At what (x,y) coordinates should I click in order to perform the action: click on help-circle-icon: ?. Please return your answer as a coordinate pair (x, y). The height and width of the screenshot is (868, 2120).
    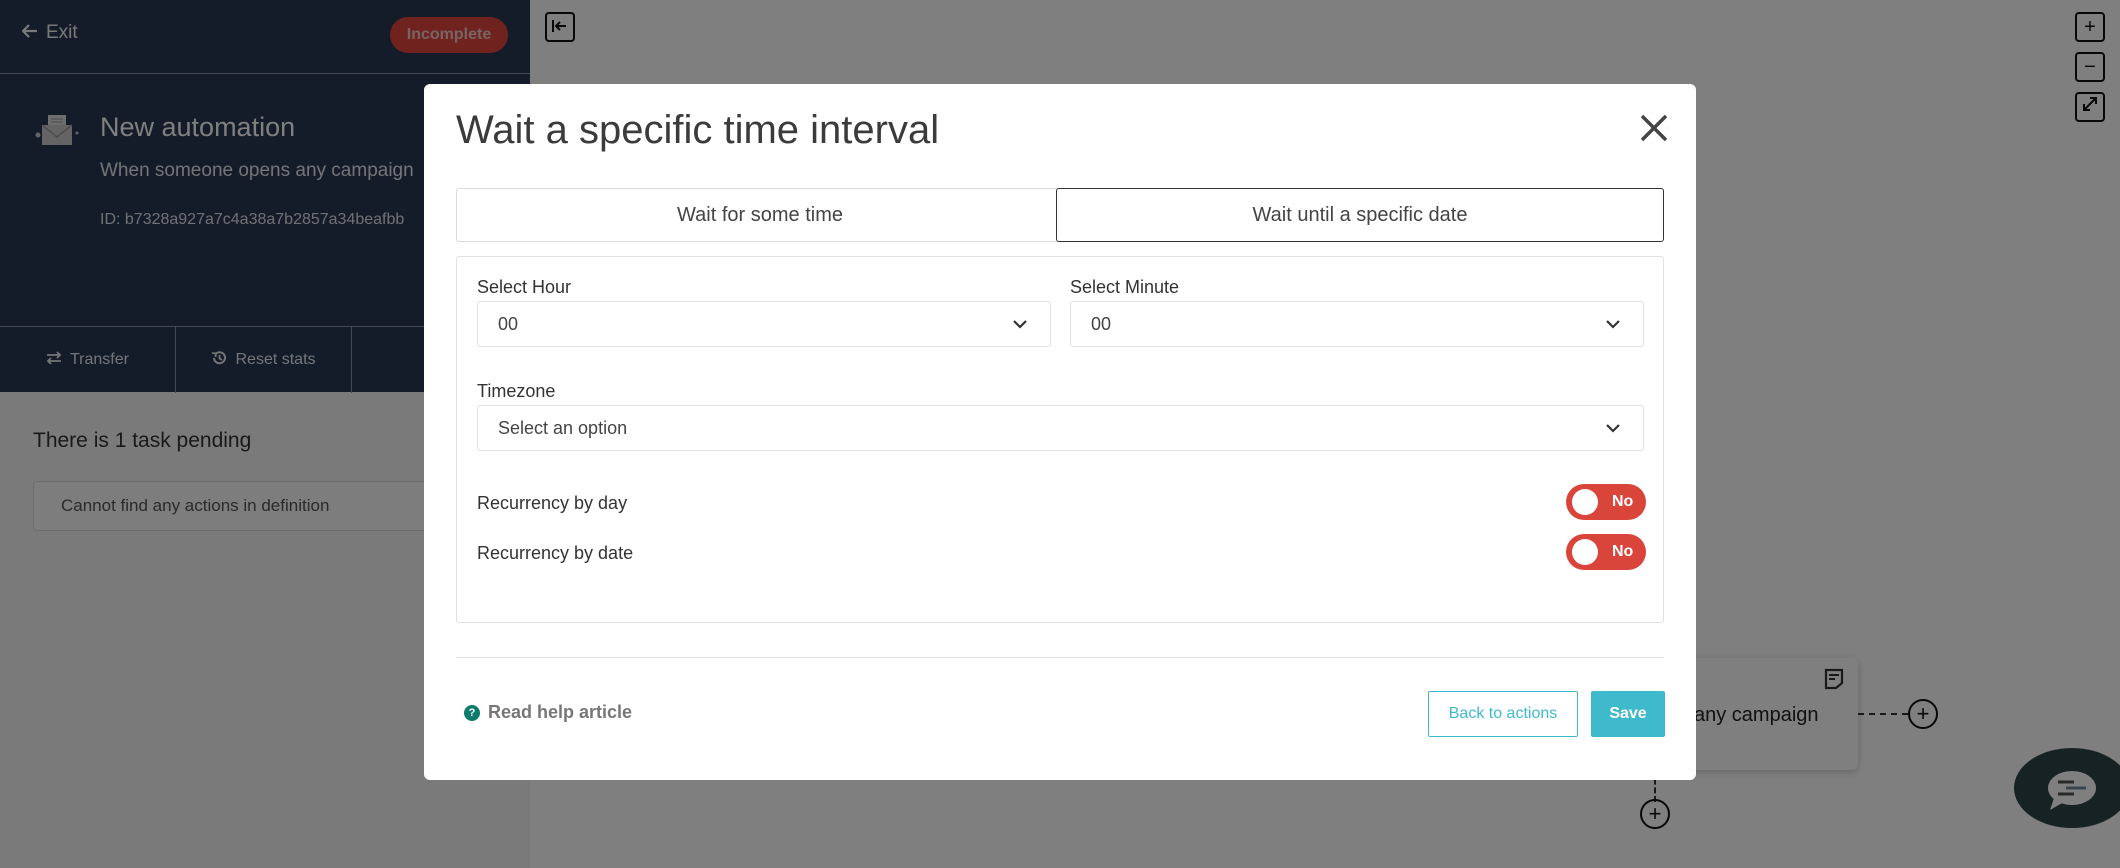
    Looking at the image, I should click on (472, 712).